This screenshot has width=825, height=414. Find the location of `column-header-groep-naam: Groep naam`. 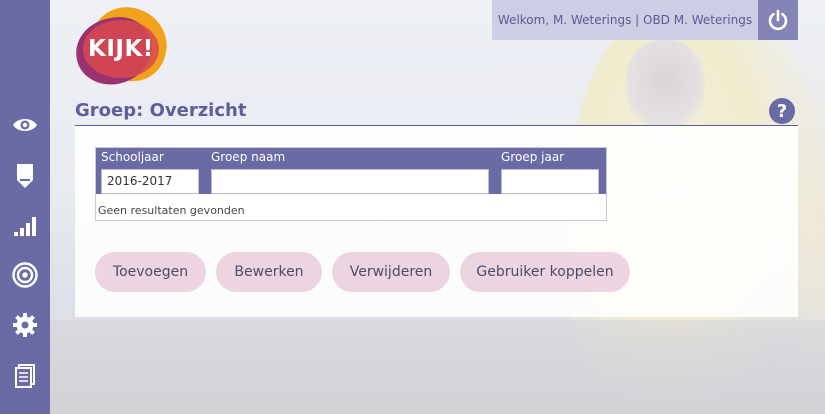

column-header-groep-naam: Groep naam is located at coordinates (248, 157).